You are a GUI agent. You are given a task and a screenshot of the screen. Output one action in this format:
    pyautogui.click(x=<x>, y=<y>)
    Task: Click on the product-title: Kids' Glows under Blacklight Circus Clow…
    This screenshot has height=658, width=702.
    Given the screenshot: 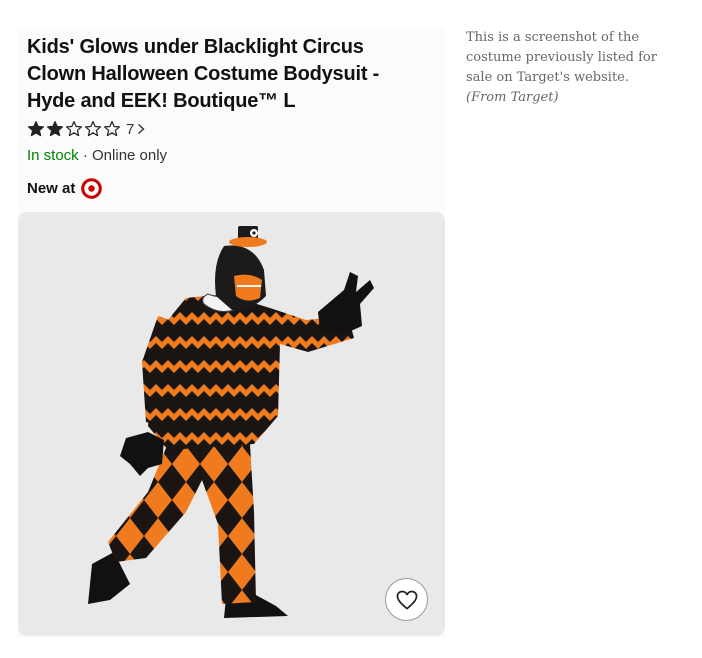 What is the action you would take?
    pyautogui.click(x=203, y=74)
    